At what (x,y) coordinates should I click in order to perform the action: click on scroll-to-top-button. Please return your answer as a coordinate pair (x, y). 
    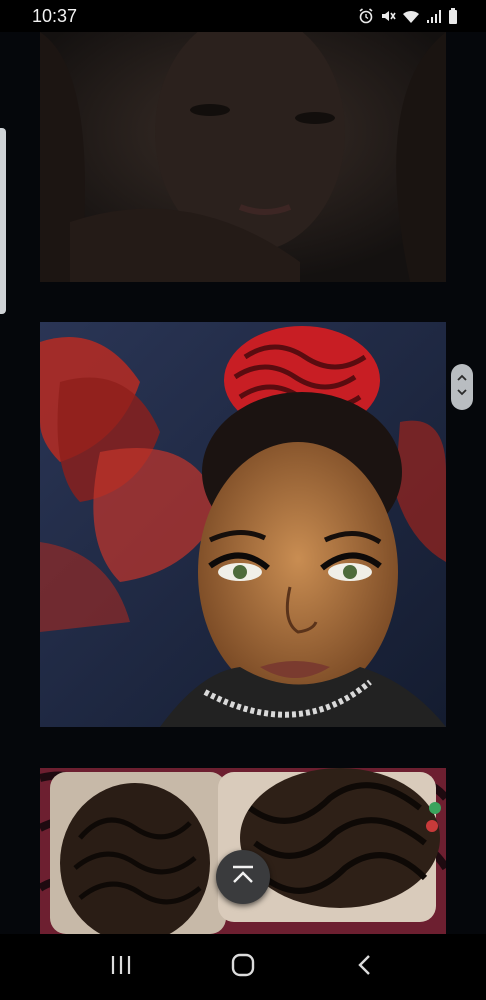
    Looking at the image, I should click on (243, 877).